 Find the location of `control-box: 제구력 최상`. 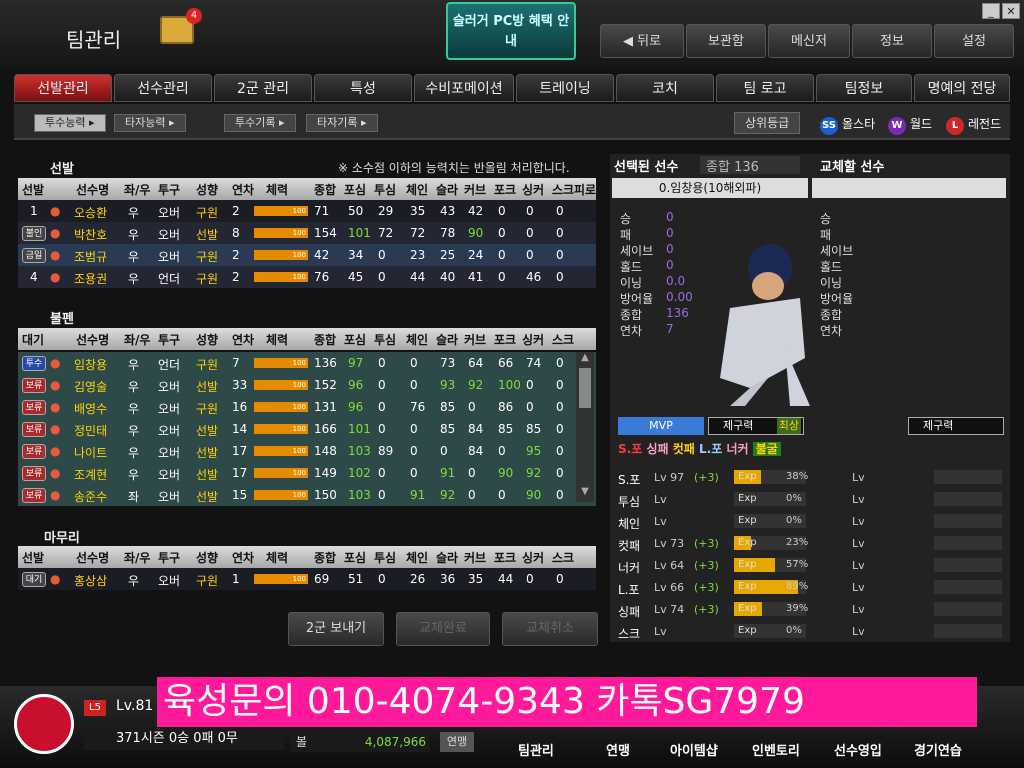

control-box: 제구력 최상 is located at coordinates (756, 426).